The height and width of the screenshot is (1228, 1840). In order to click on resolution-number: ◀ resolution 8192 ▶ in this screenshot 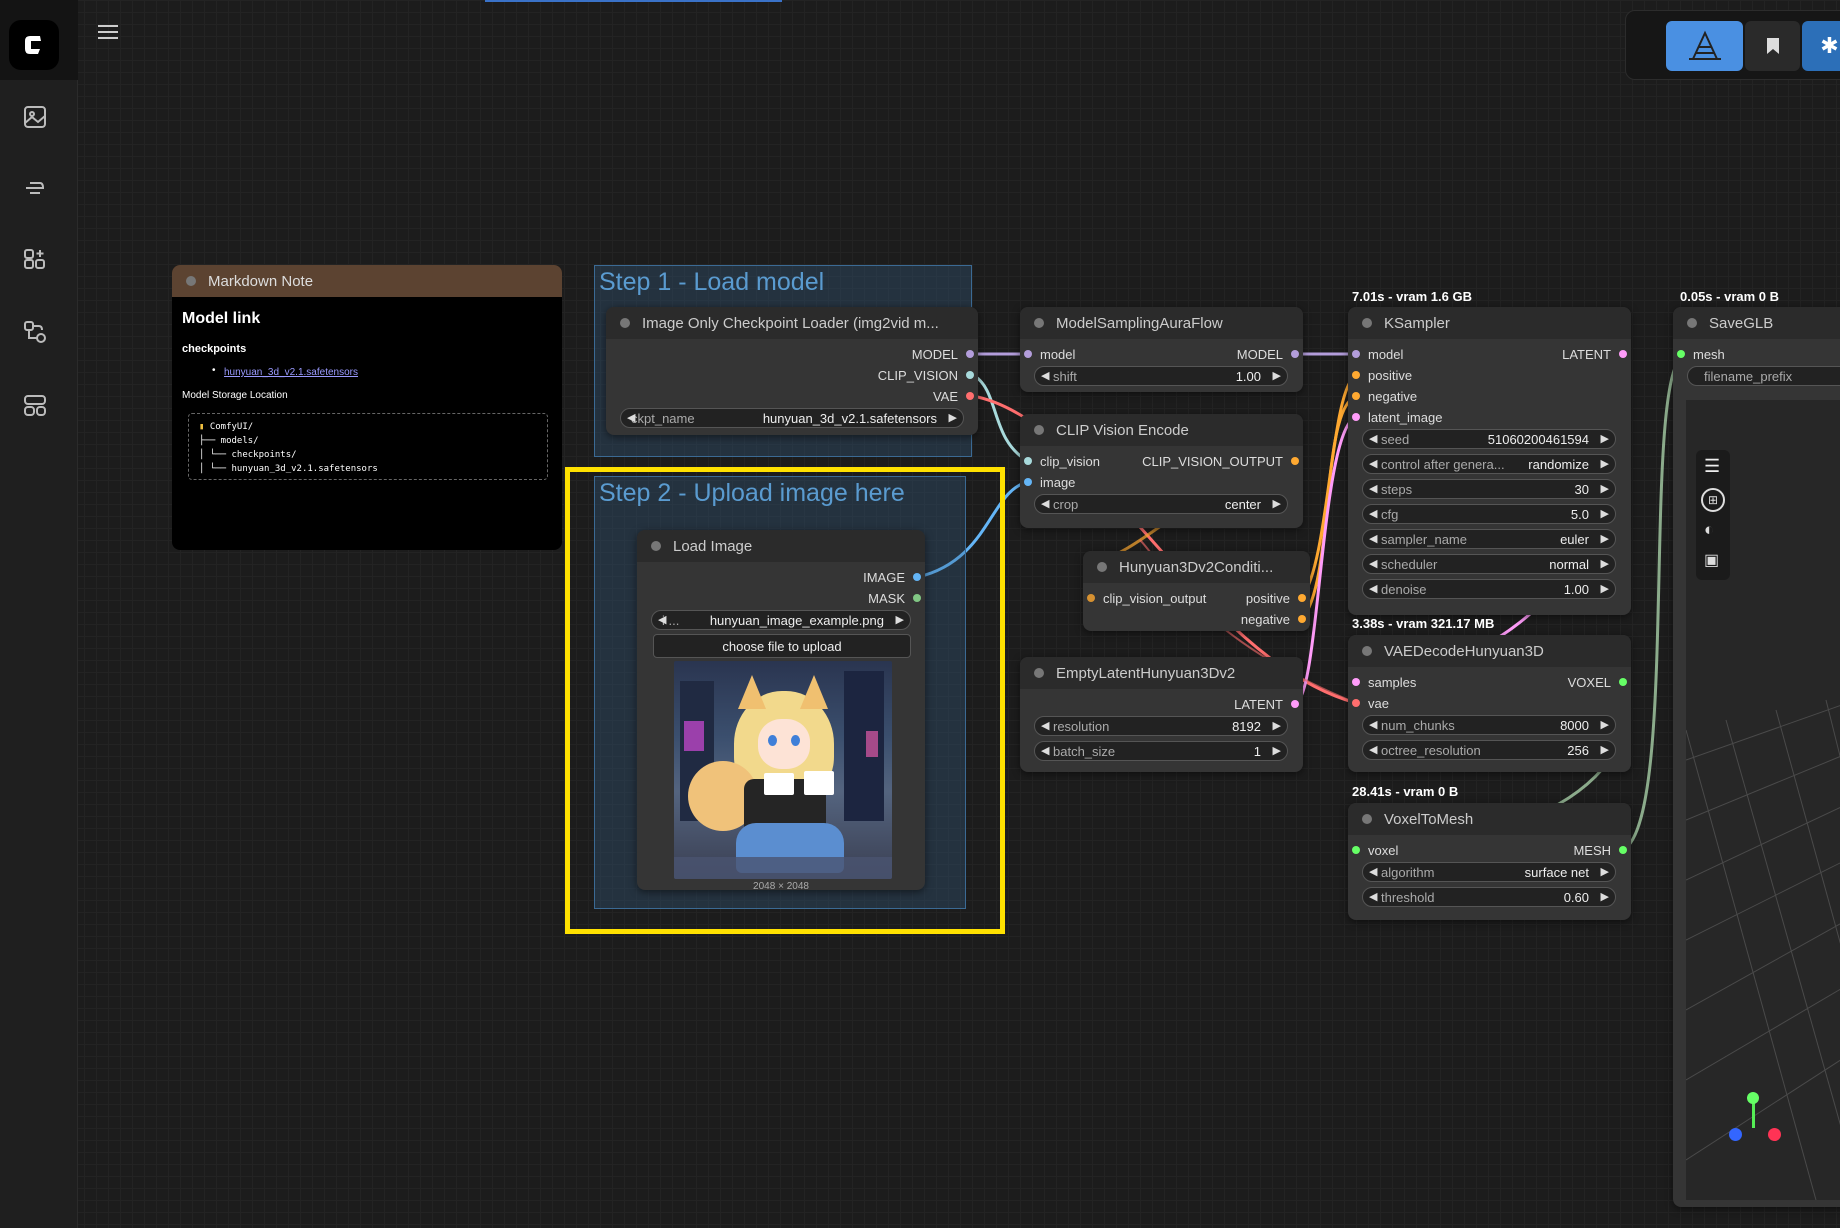, I will do `click(1161, 726)`.